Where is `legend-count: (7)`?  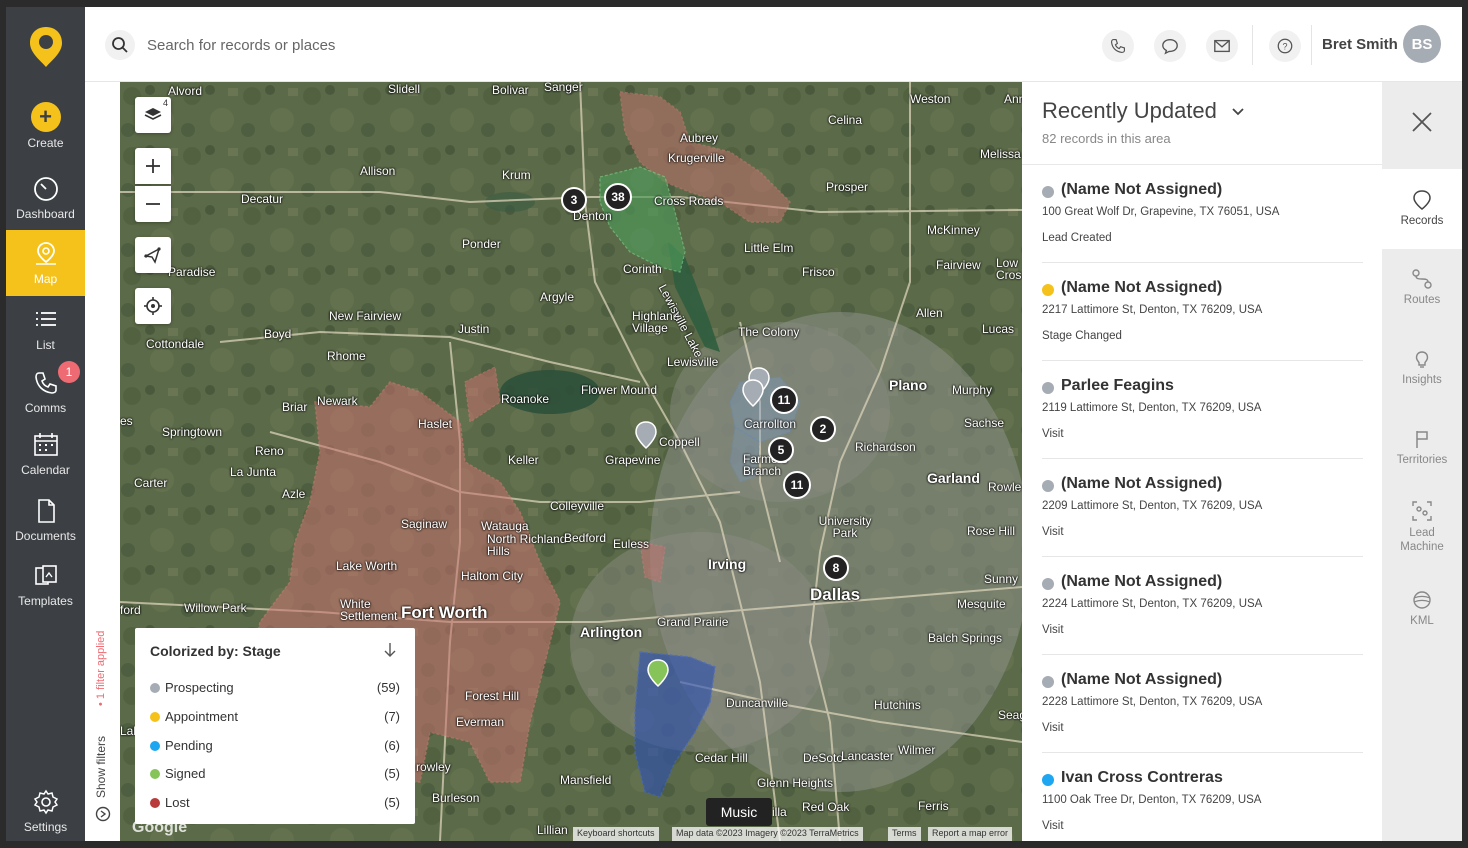 legend-count: (7) is located at coordinates (392, 716).